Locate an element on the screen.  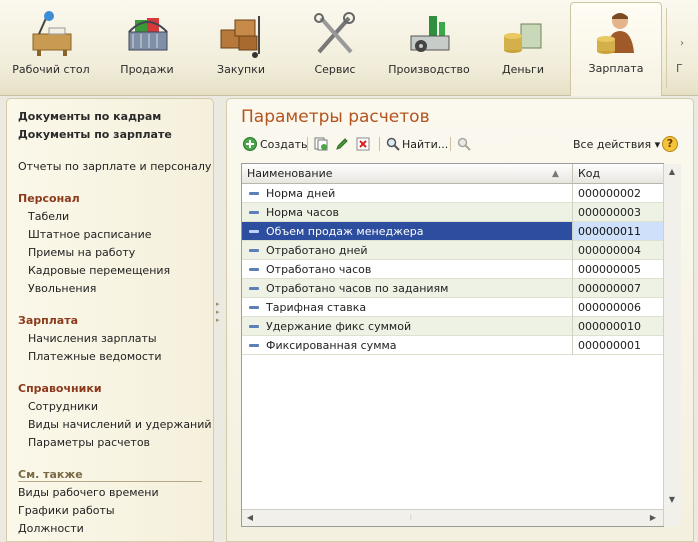
section-purchases: Закупки is located at coordinates (241, 49).